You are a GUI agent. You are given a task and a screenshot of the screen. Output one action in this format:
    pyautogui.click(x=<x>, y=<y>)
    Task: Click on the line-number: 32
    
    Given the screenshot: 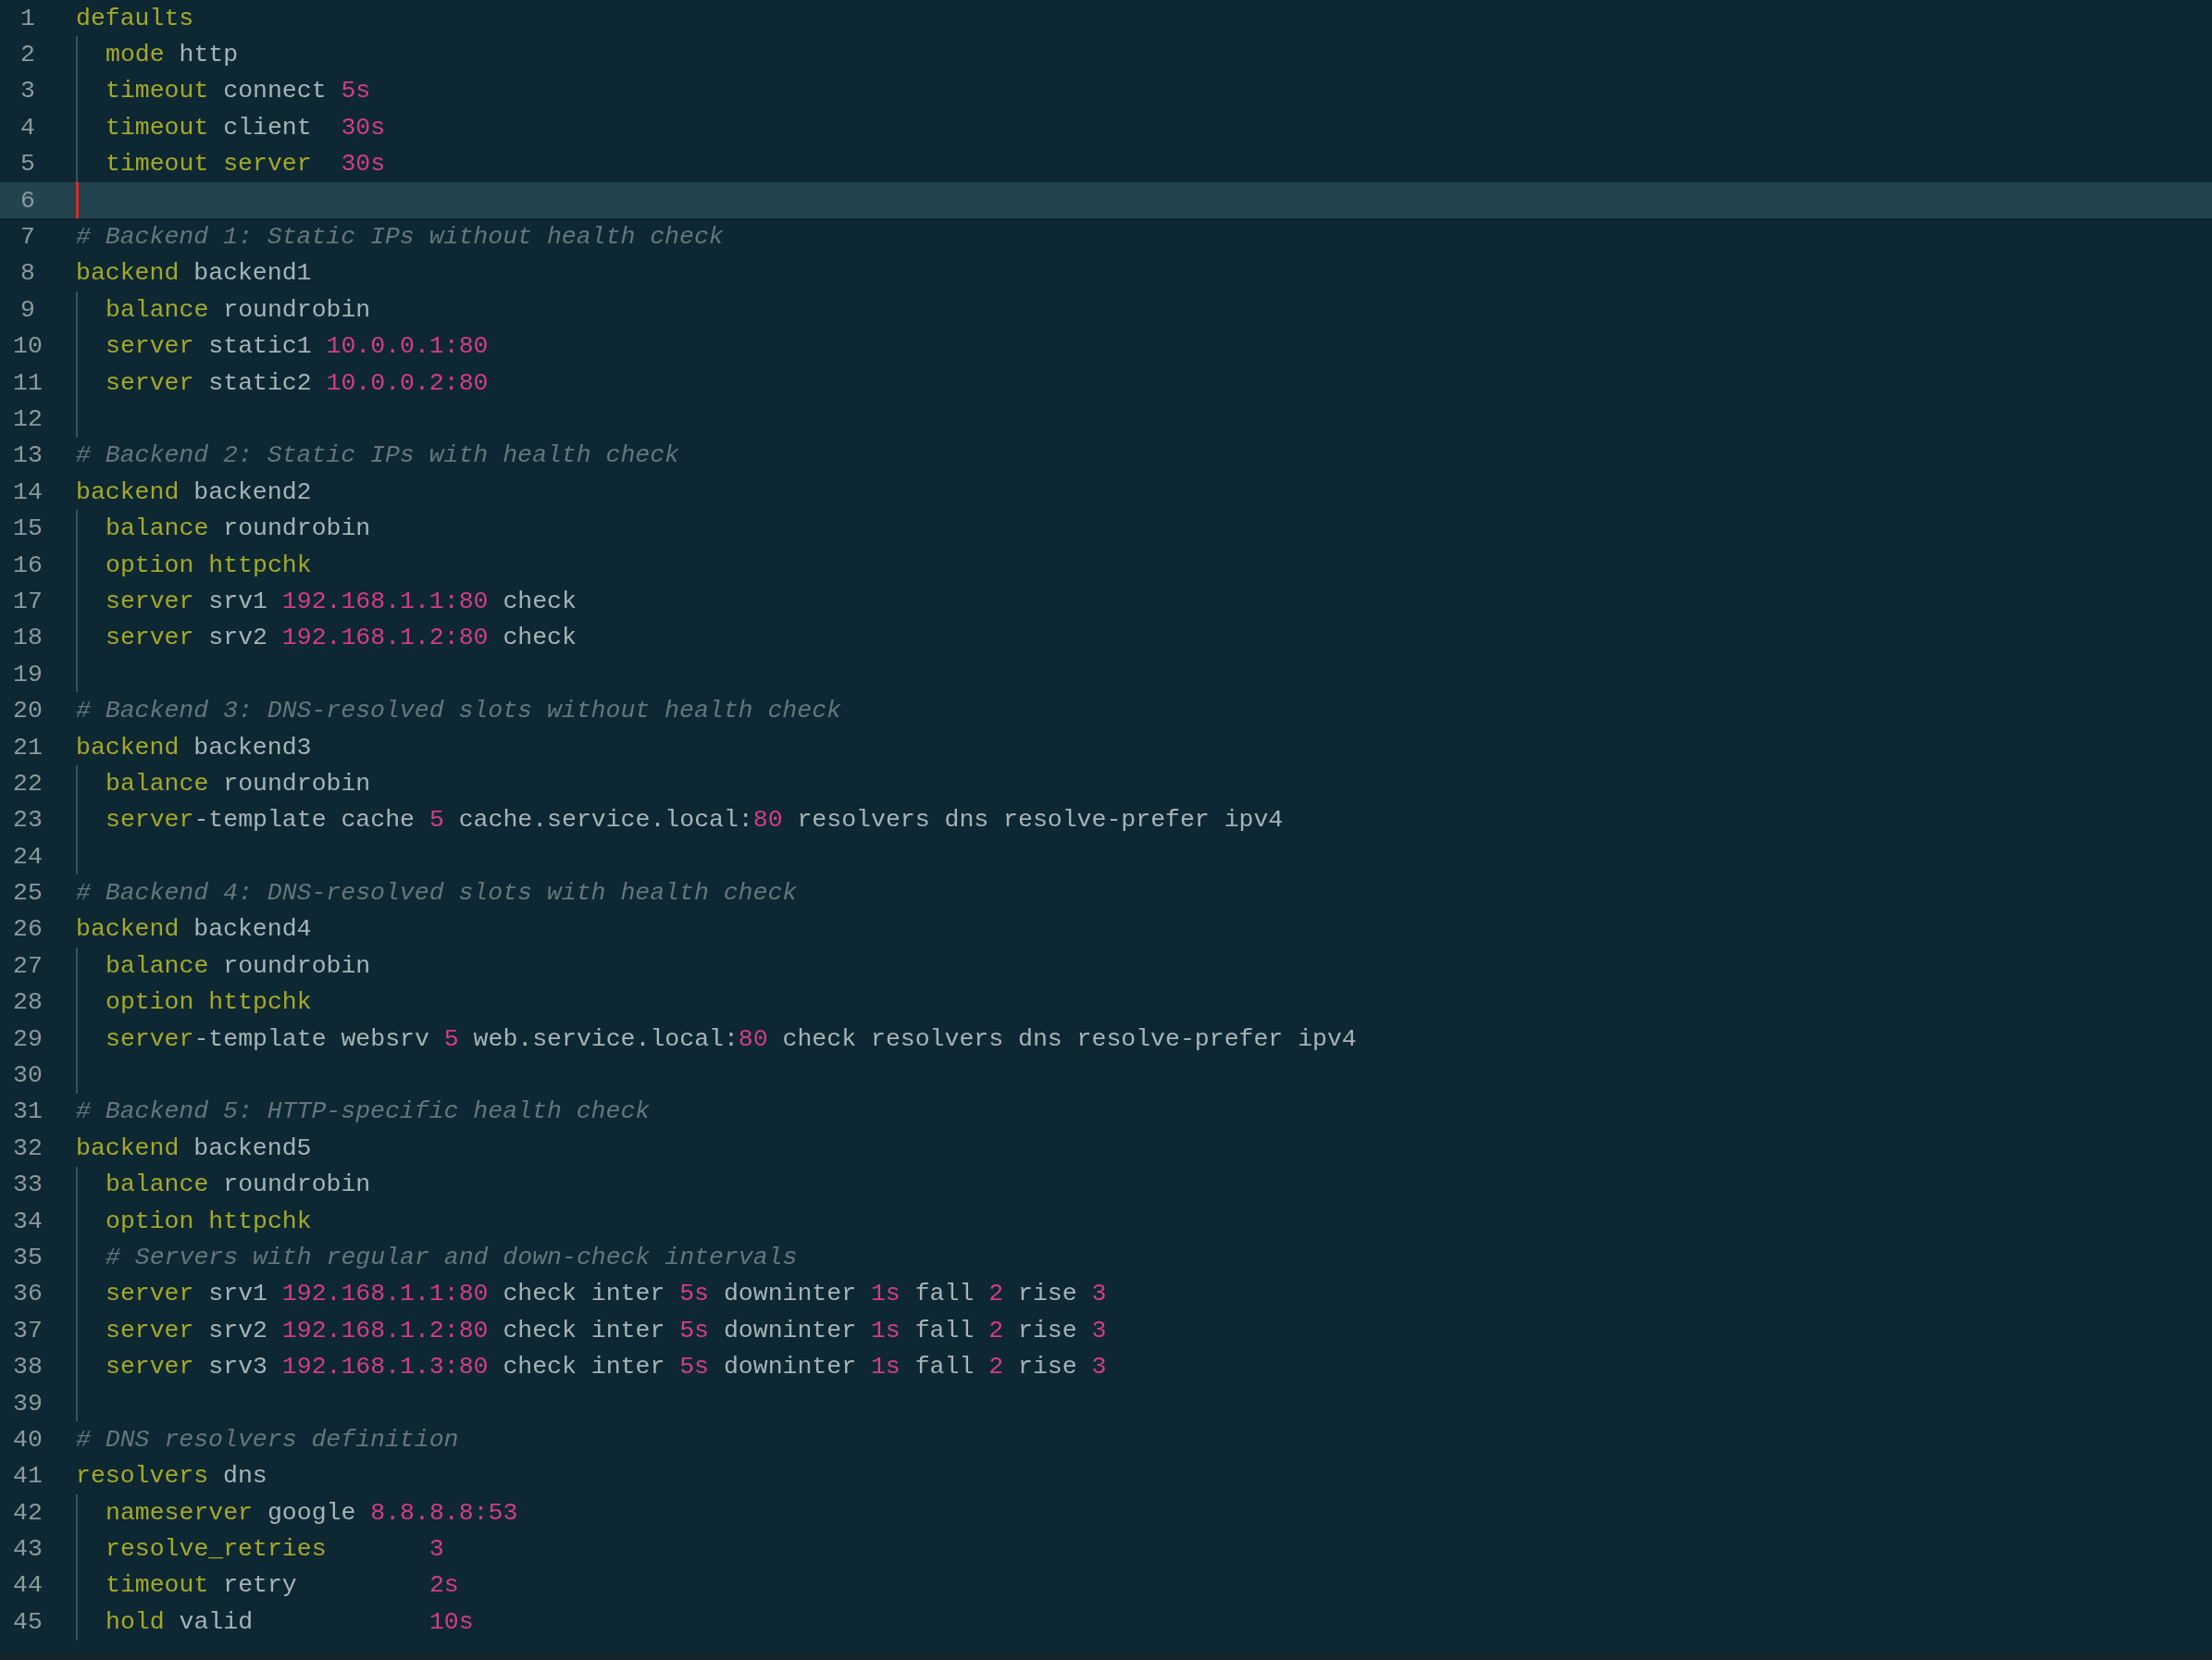 What is the action you would take?
    pyautogui.click(x=27, y=1148)
    